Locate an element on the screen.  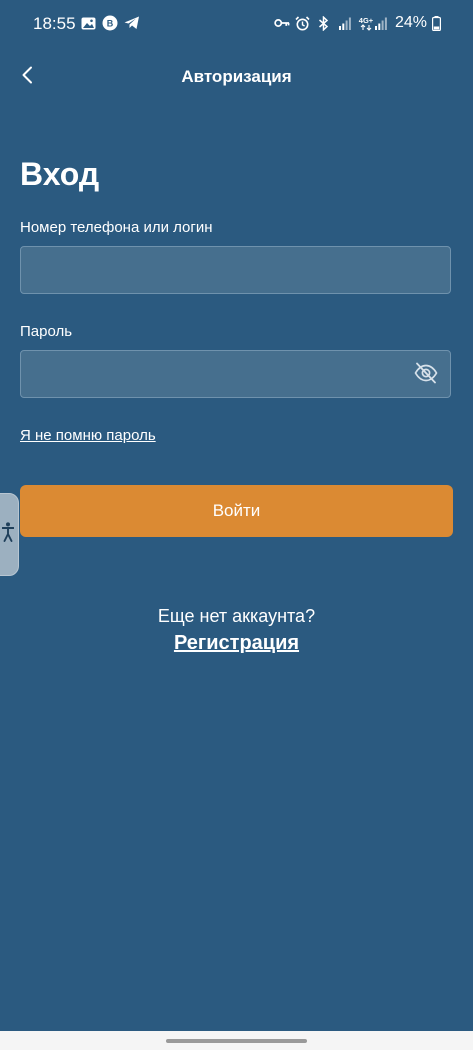
alarm-icon is located at coordinates (303, 23).